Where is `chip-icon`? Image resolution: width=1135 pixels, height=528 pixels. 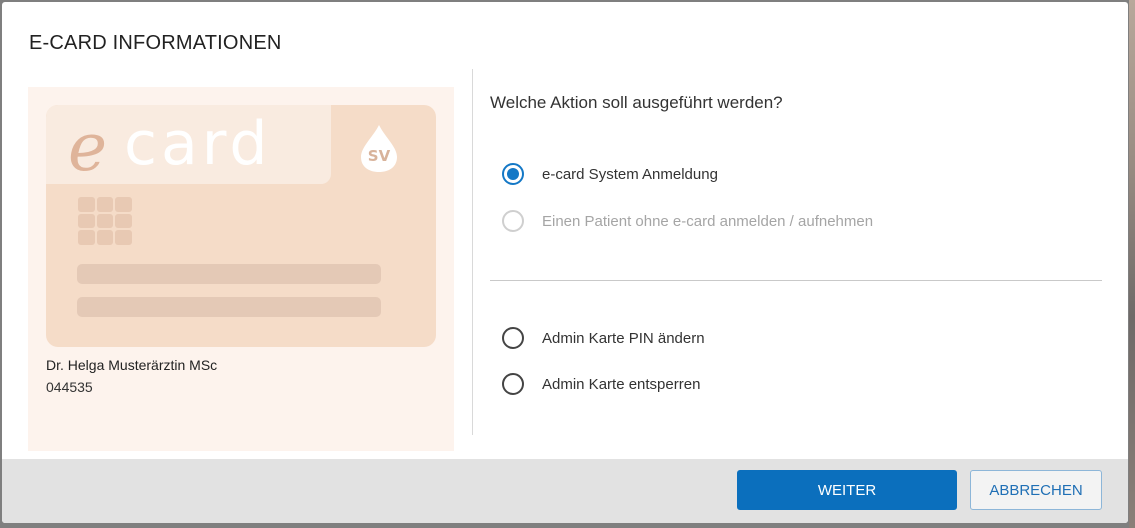 chip-icon is located at coordinates (105, 221).